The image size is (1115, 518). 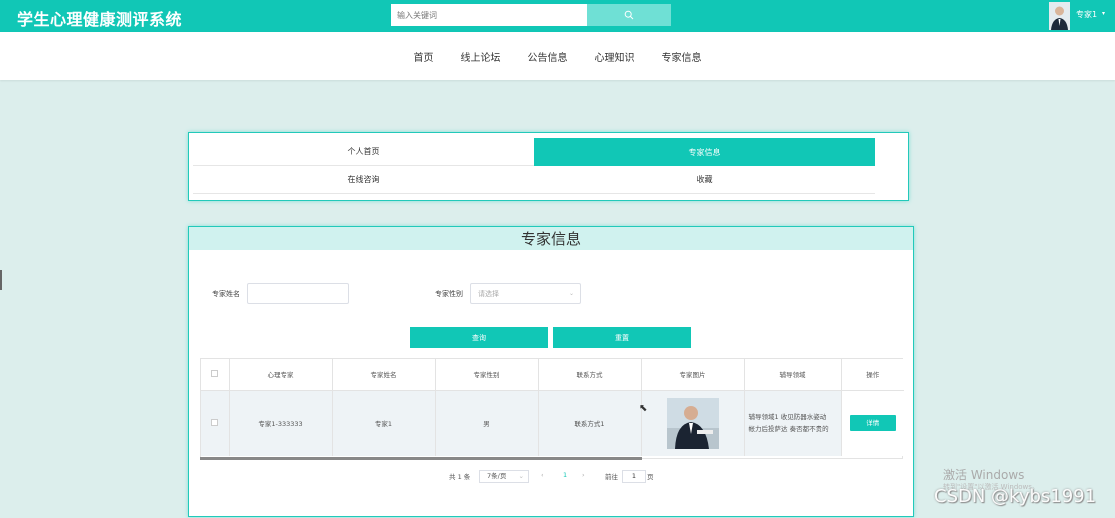 What do you see at coordinates (693, 375) in the screenshot?
I see `column-header-photo: 专家图片` at bounding box center [693, 375].